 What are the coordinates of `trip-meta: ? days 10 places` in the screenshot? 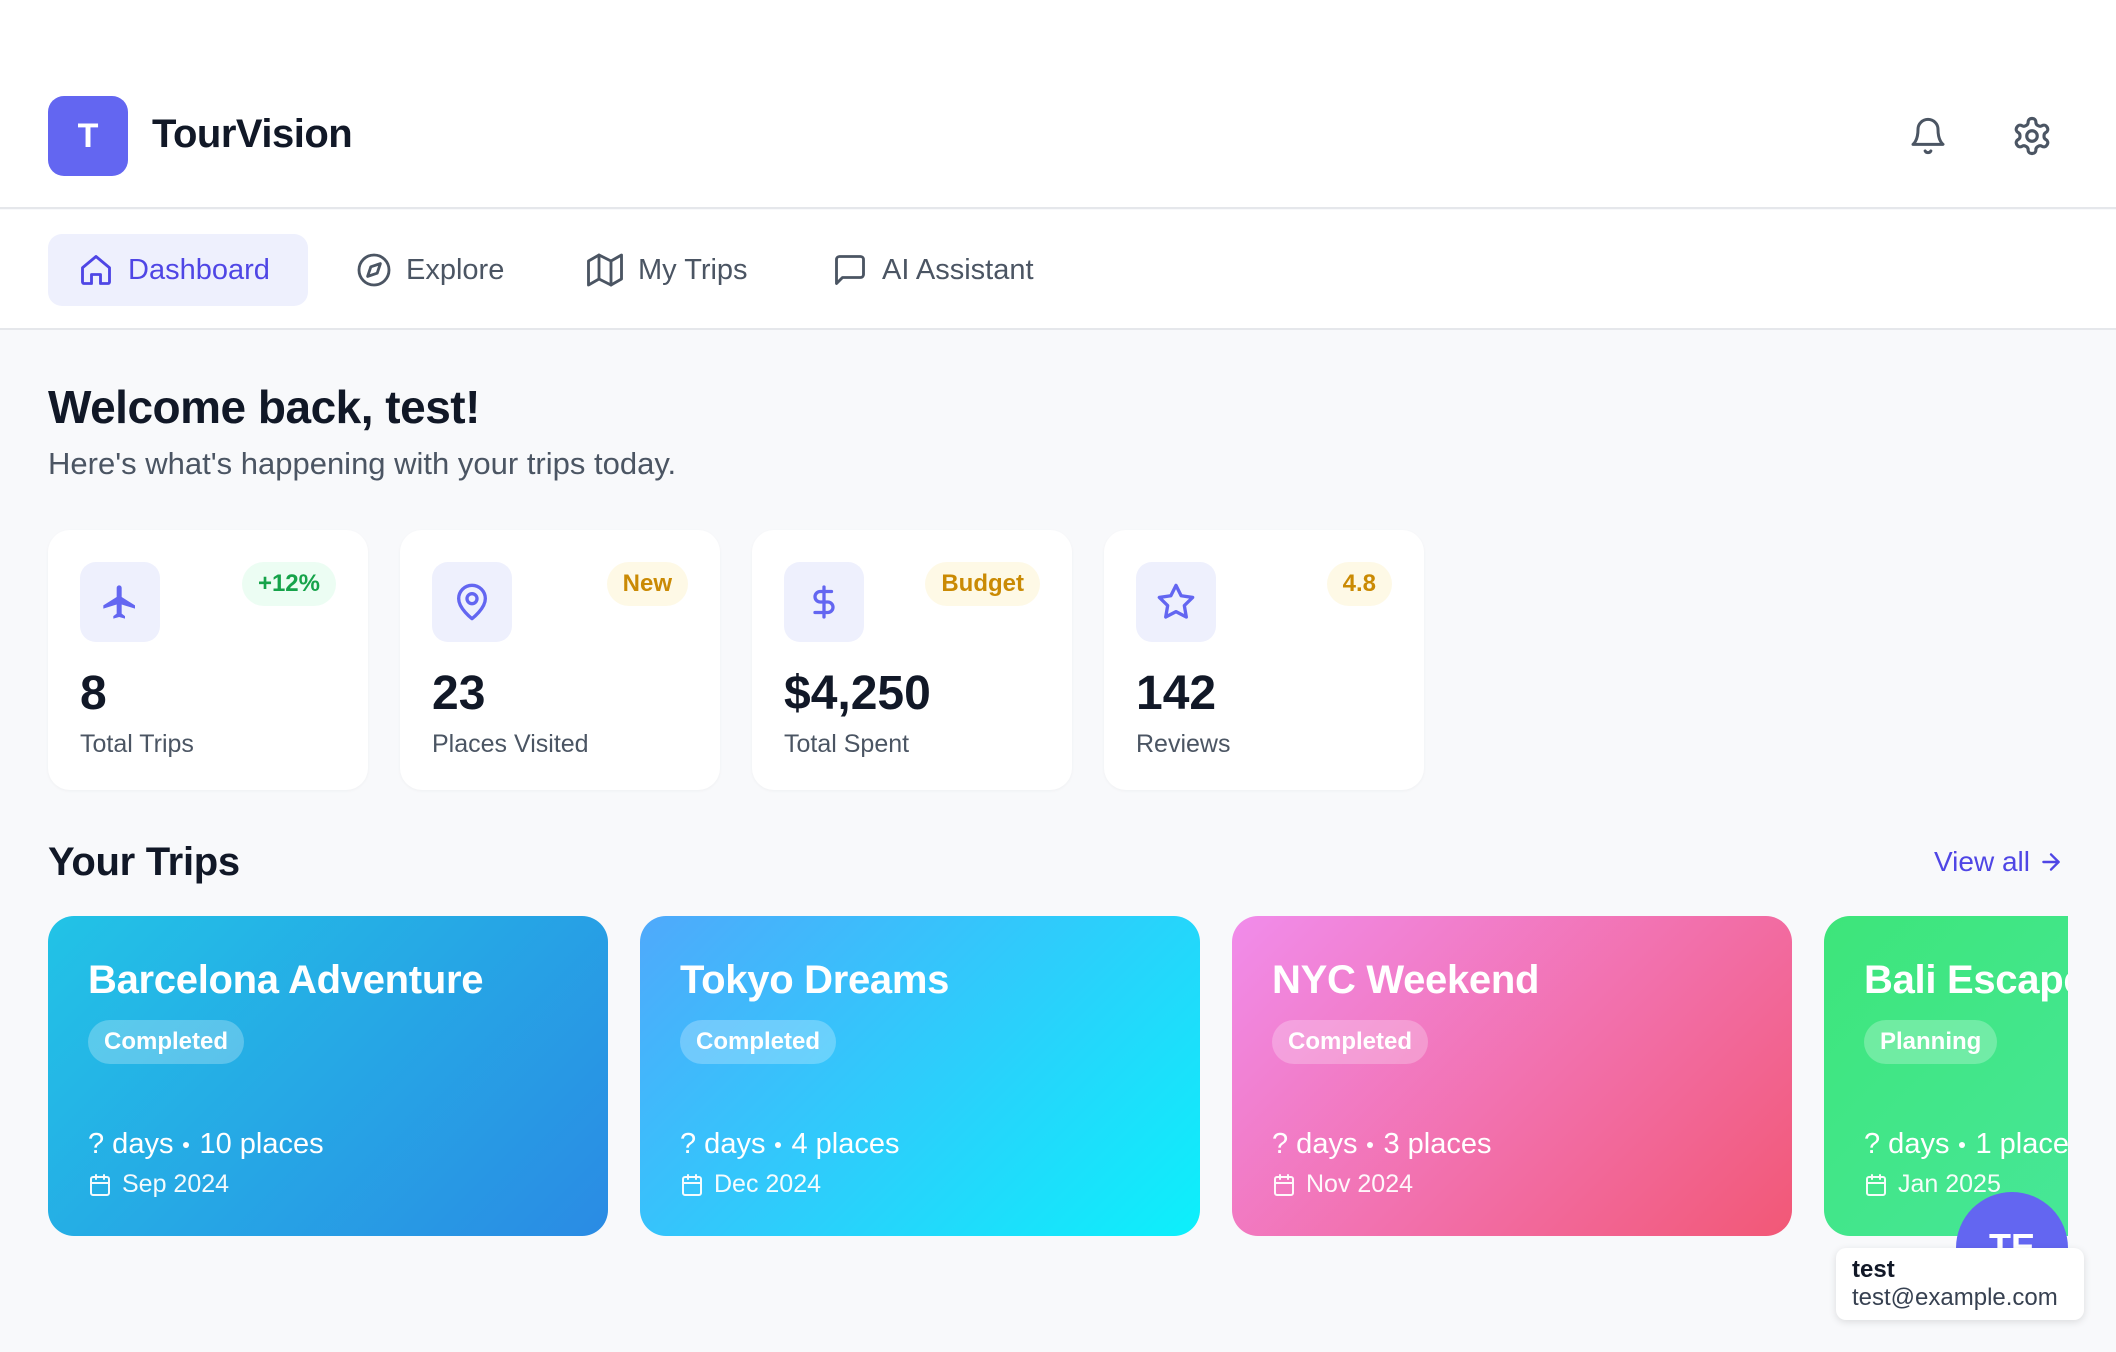 It's located at (206, 1144).